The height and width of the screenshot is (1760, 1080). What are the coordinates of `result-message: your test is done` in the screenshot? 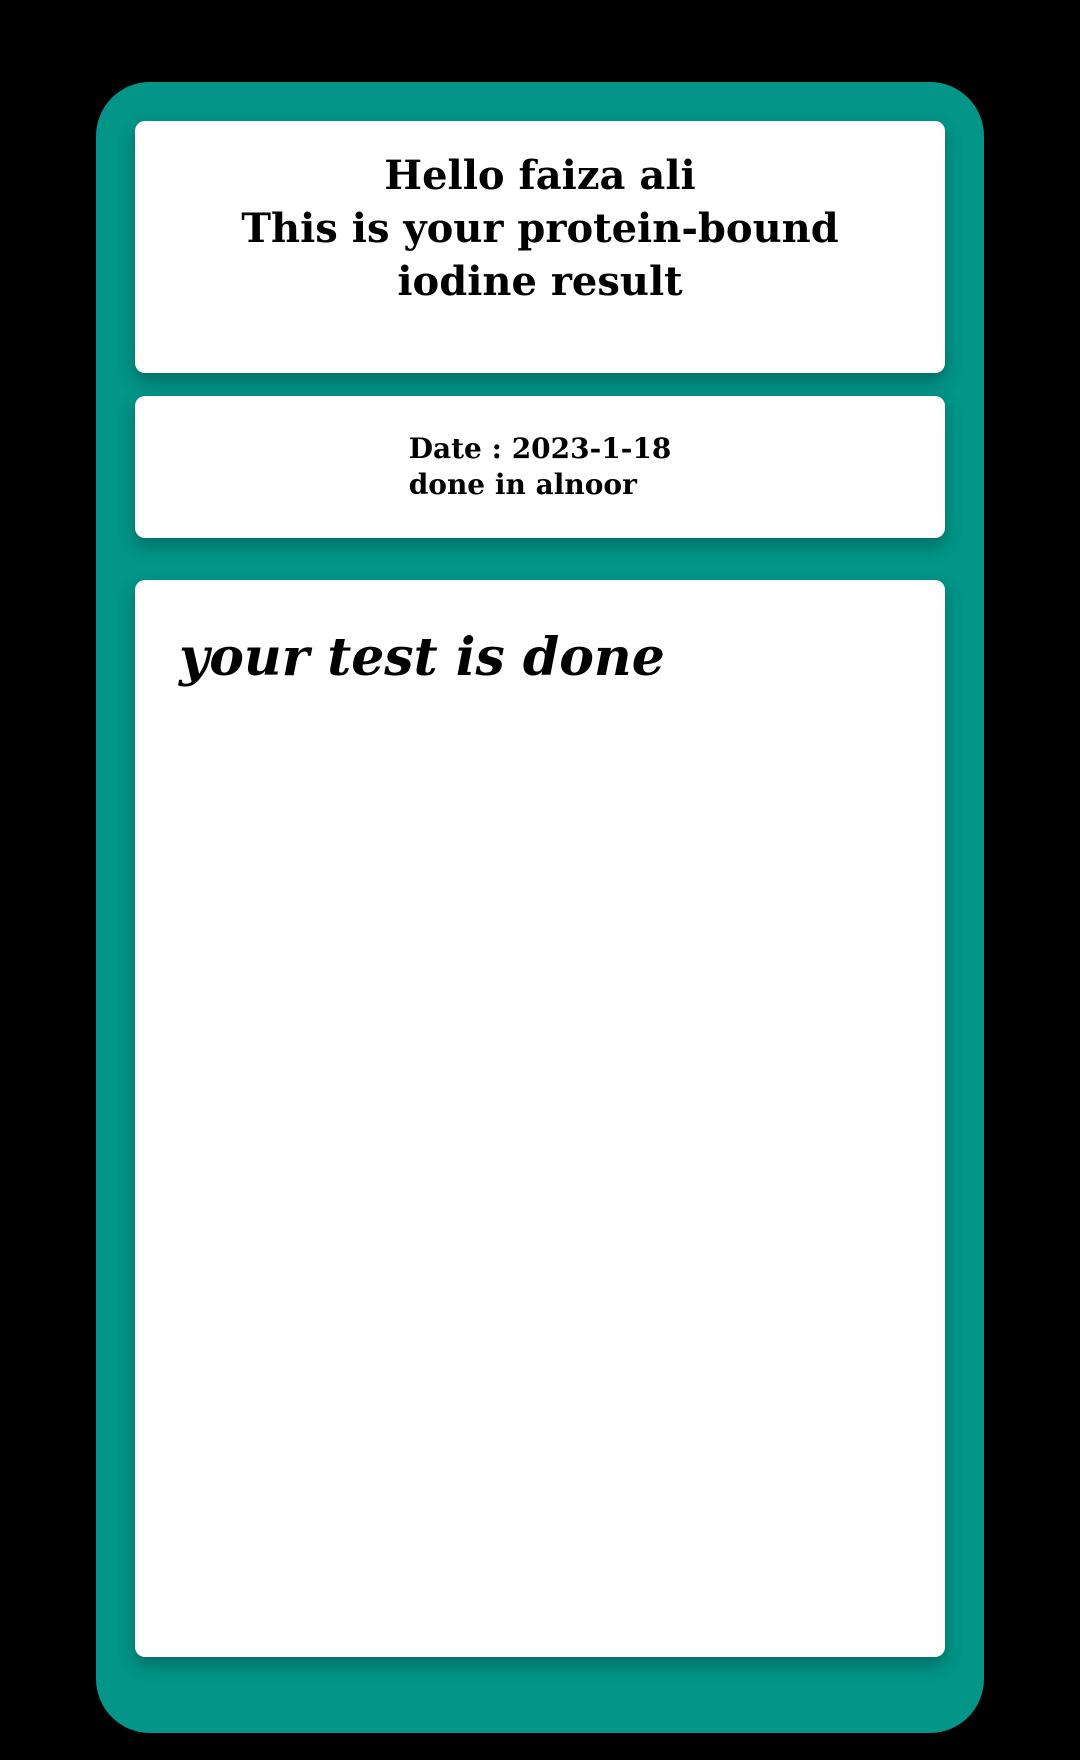 It's located at (422, 657).